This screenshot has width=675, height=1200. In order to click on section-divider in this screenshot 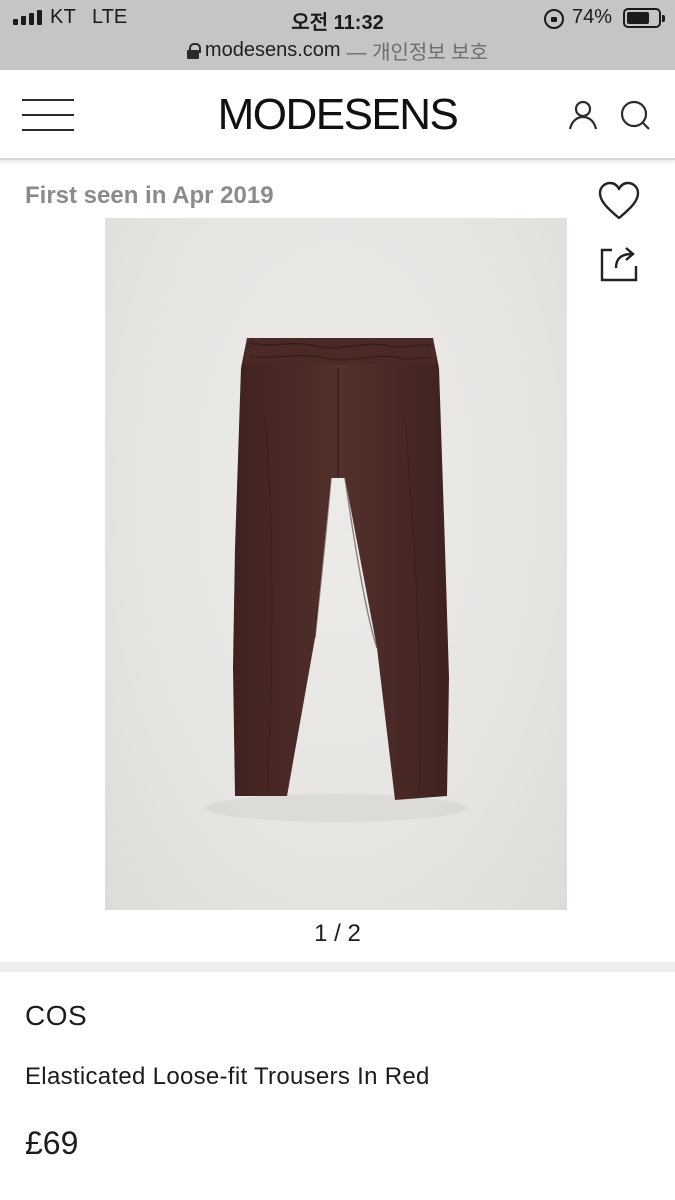, I will do `click(337, 967)`.